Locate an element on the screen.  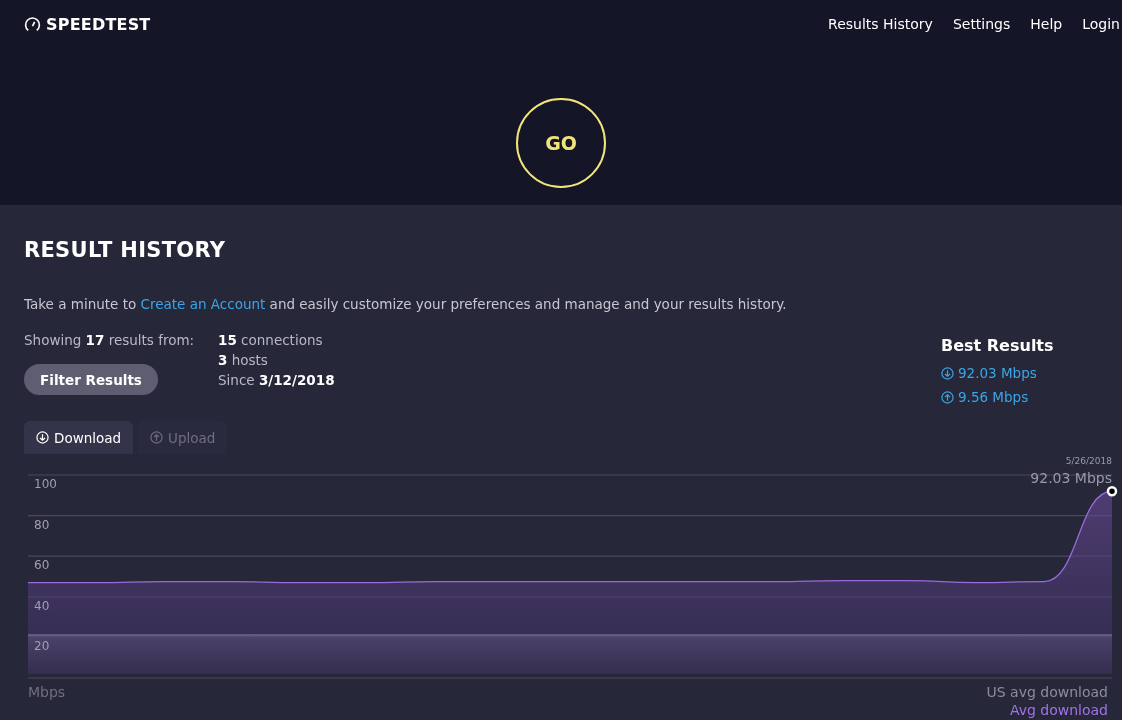
legend-label: US avg download is located at coordinates (1047, 692).